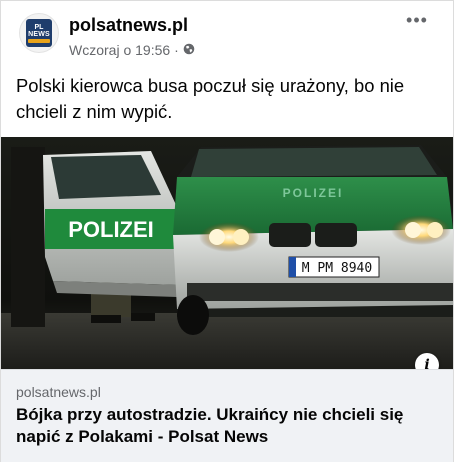 The image size is (454, 462). I want to click on post-timestamp: Wczoraj o 19:56, so click(119, 50).